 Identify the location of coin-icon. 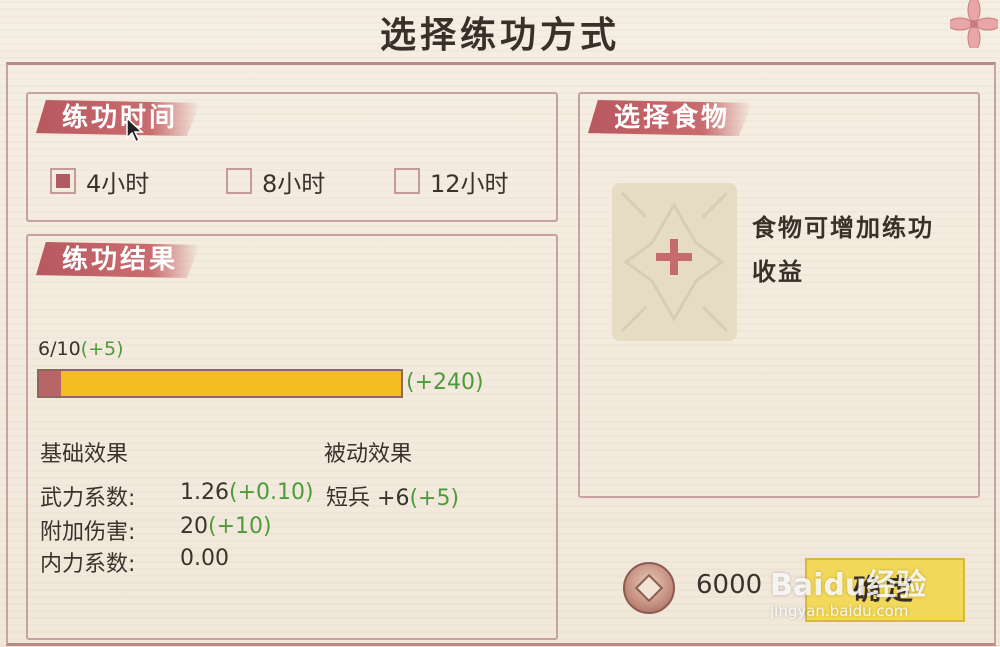
(649, 588).